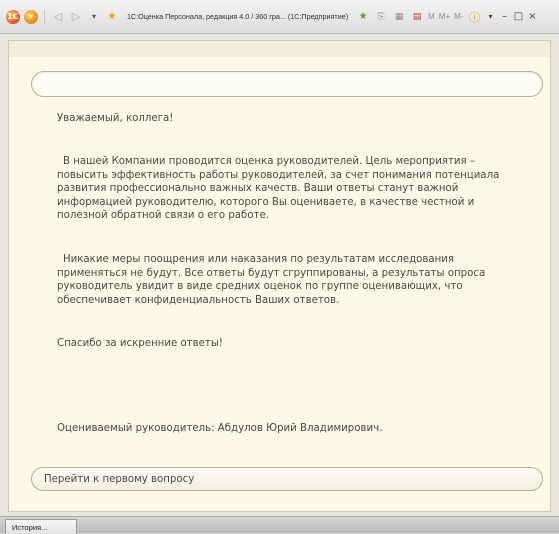 The height and width of the screenshot is (534, 559). What do you see at coordinates (13, 16) in the screenshot?
I see `app-logo-icon: 1C` at bounding box center [13, 16].